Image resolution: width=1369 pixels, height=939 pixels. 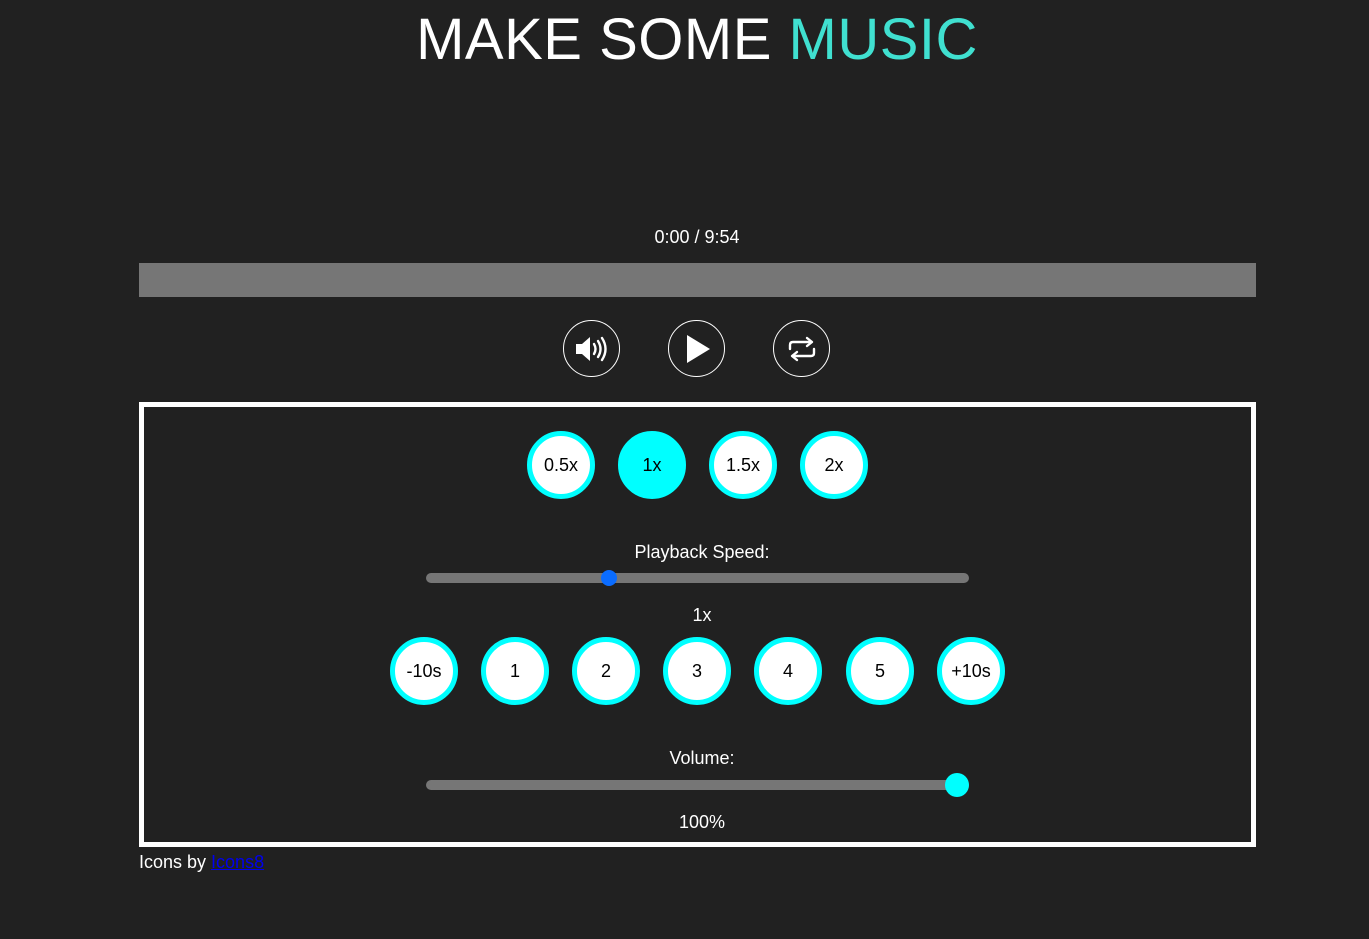 I want to click on repeat-icon, so click(x=801, y=348).